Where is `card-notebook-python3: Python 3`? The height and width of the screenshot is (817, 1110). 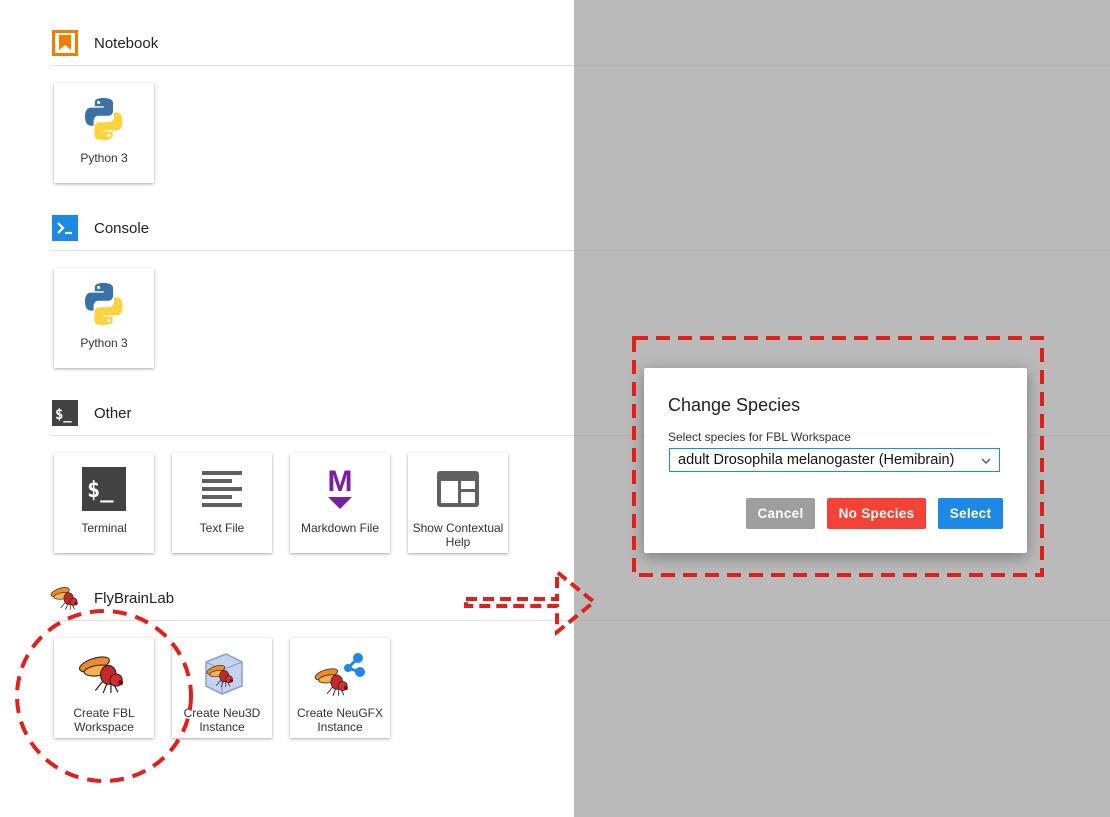
card-notebook-python3: Python 3 is located at coordinates (104, 133).